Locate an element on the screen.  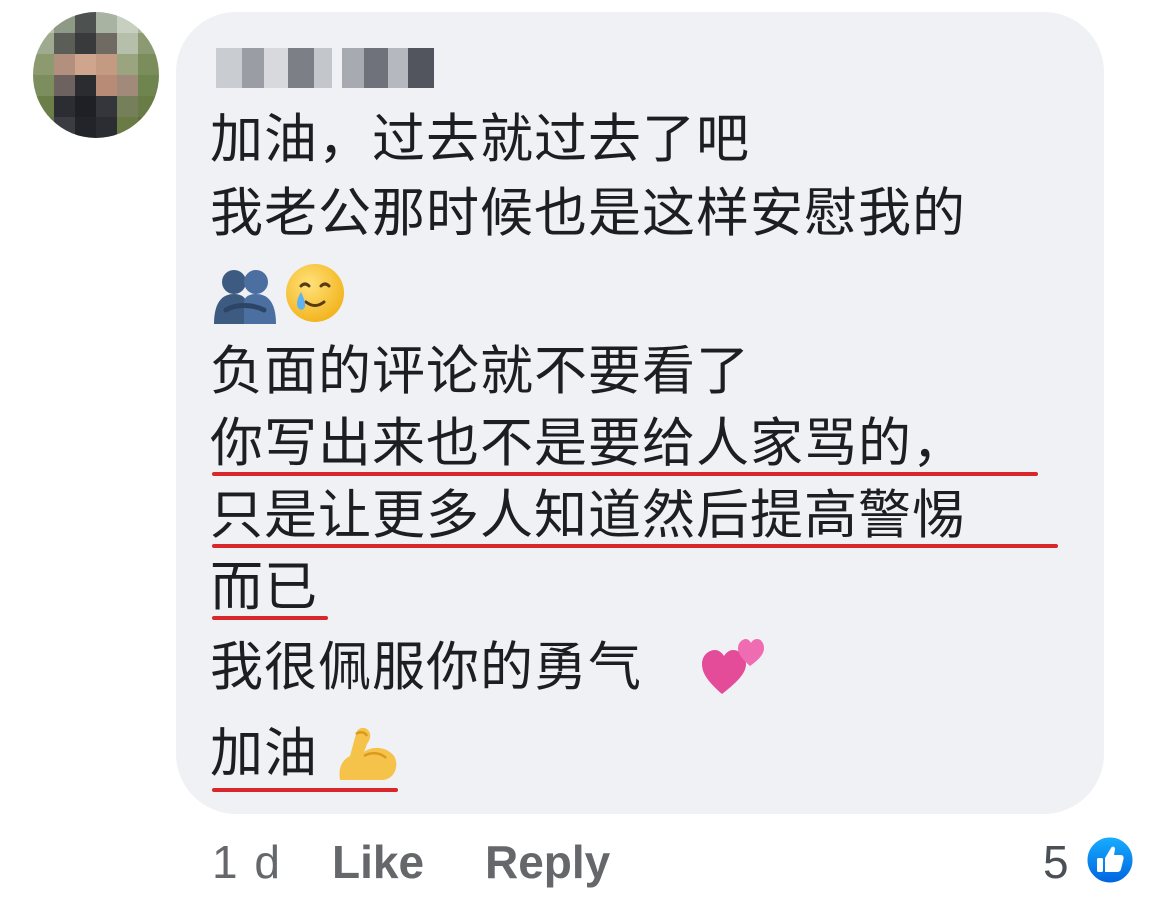
commenter-avatar is located at coordinates (96, 75).